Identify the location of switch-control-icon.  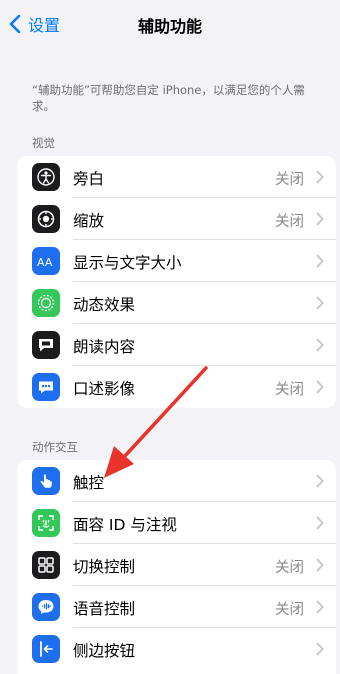
(46, 565).